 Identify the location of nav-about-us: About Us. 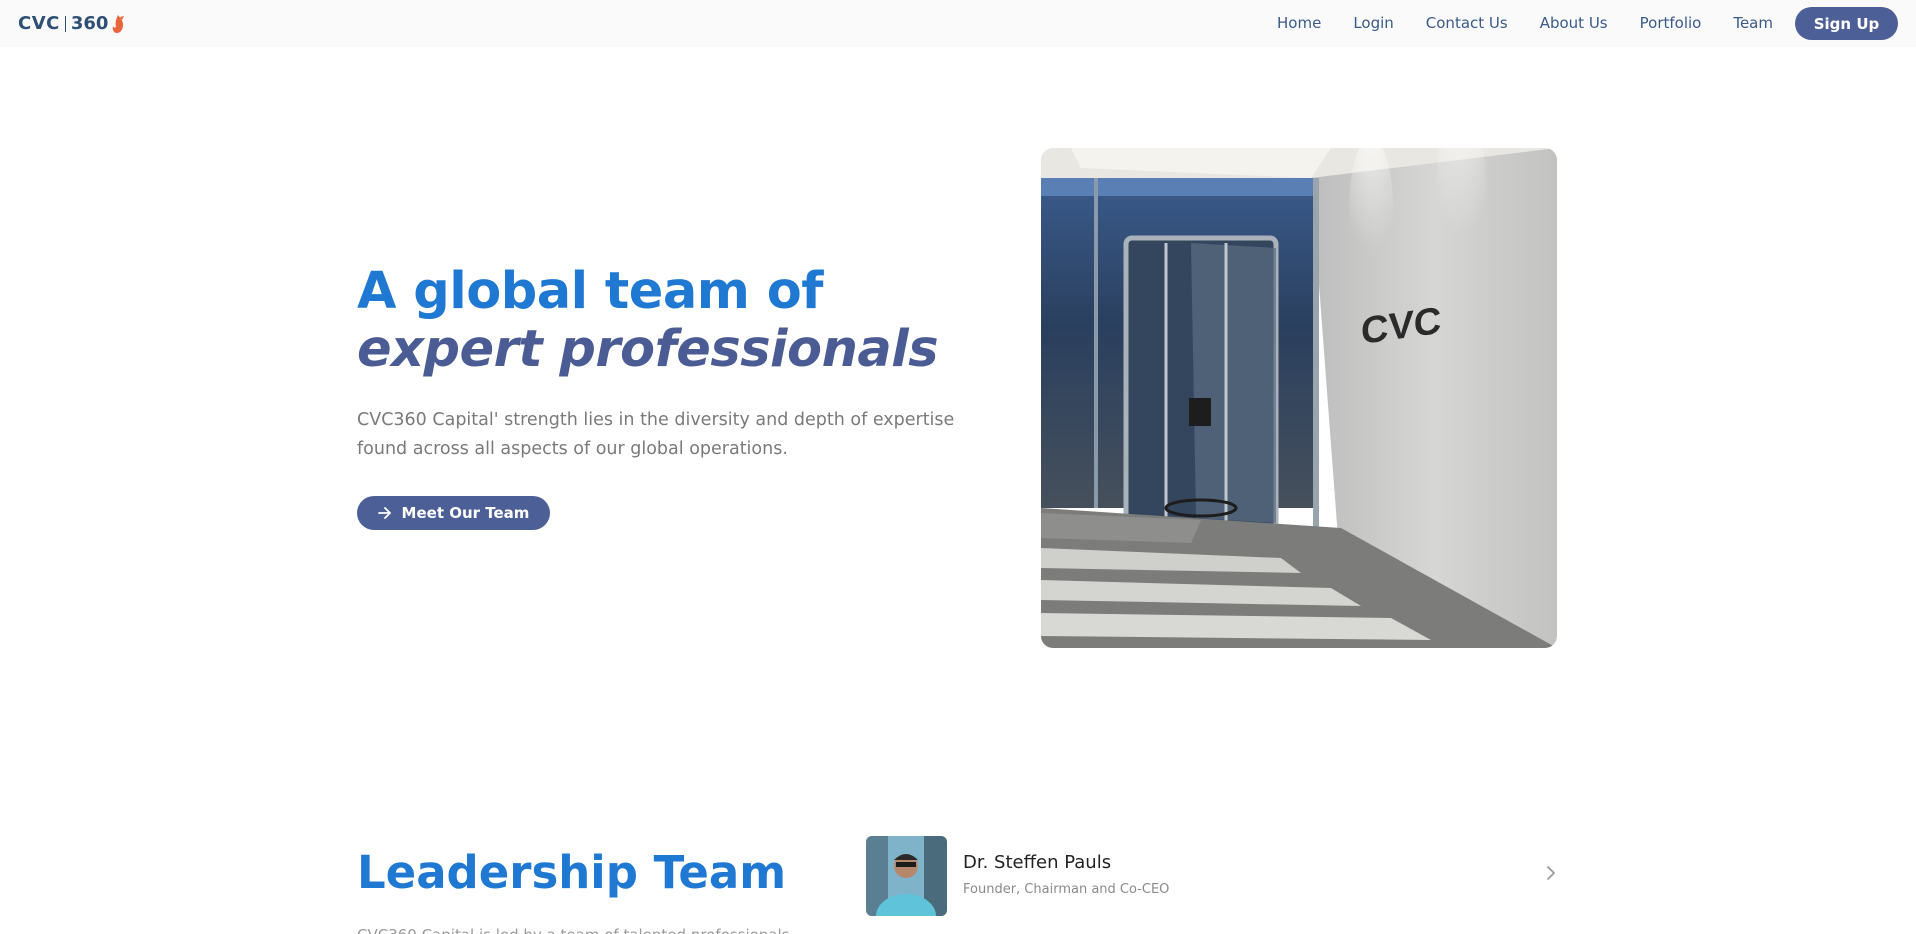
(1574, 23).